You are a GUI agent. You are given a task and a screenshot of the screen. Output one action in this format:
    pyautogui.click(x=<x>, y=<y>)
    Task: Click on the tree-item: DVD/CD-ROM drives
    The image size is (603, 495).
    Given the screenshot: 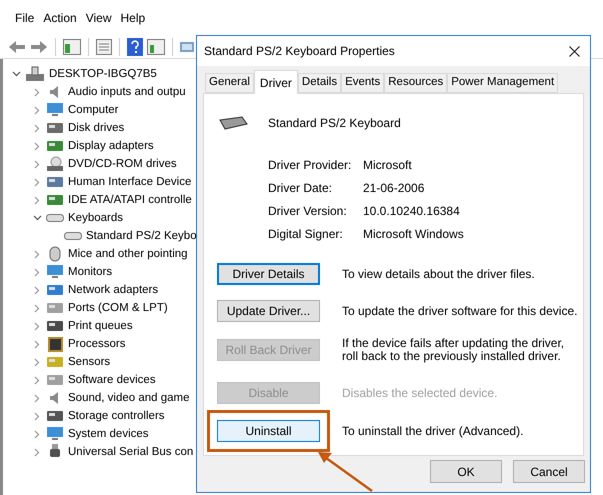 What is the action you would take?
    pyautogui.click(x=122, y=164)
    